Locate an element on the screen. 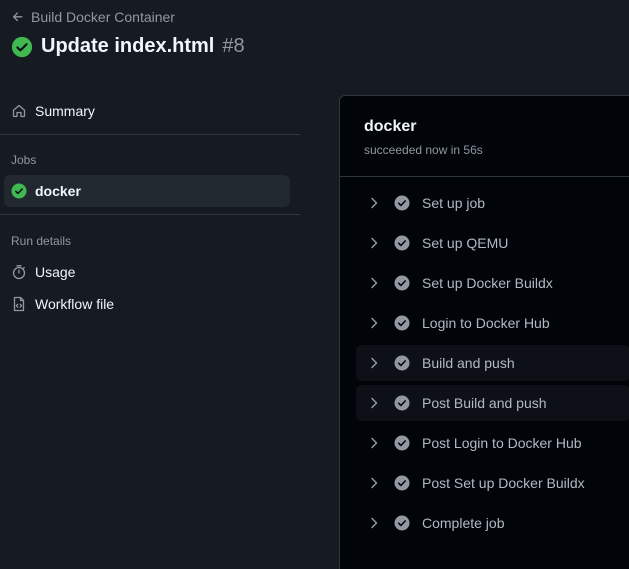  step-set-up-qemu: Set up QEMU is located at coordinates (492, 243).